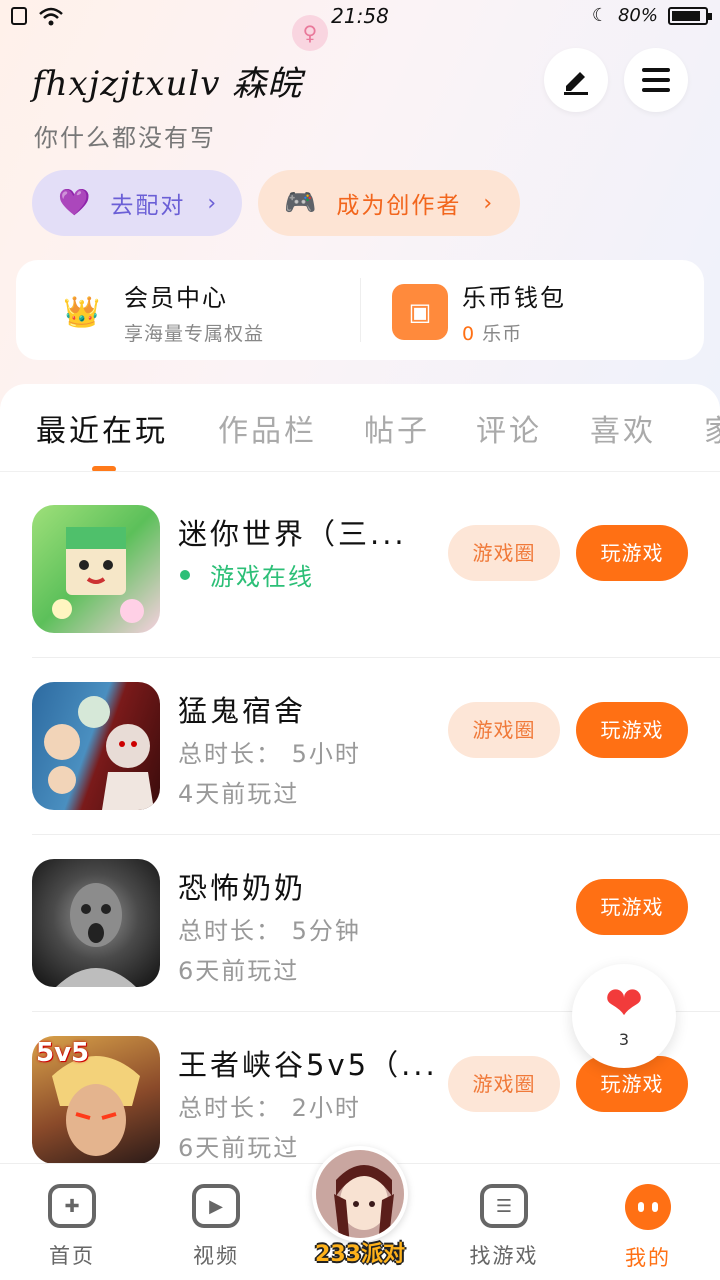  I want to click on last-played: 4天前玩过, so click(239, 794).